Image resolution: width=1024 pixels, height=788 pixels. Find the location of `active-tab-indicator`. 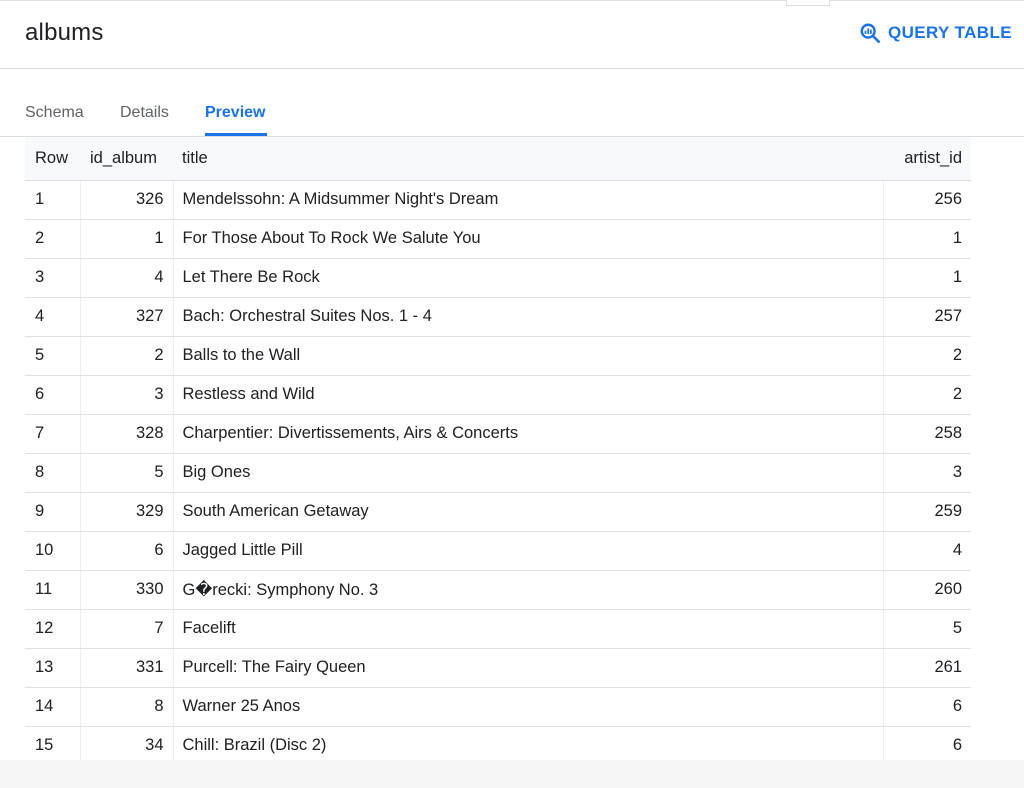

active-tab-indicator is located at coordinates (236, 134).